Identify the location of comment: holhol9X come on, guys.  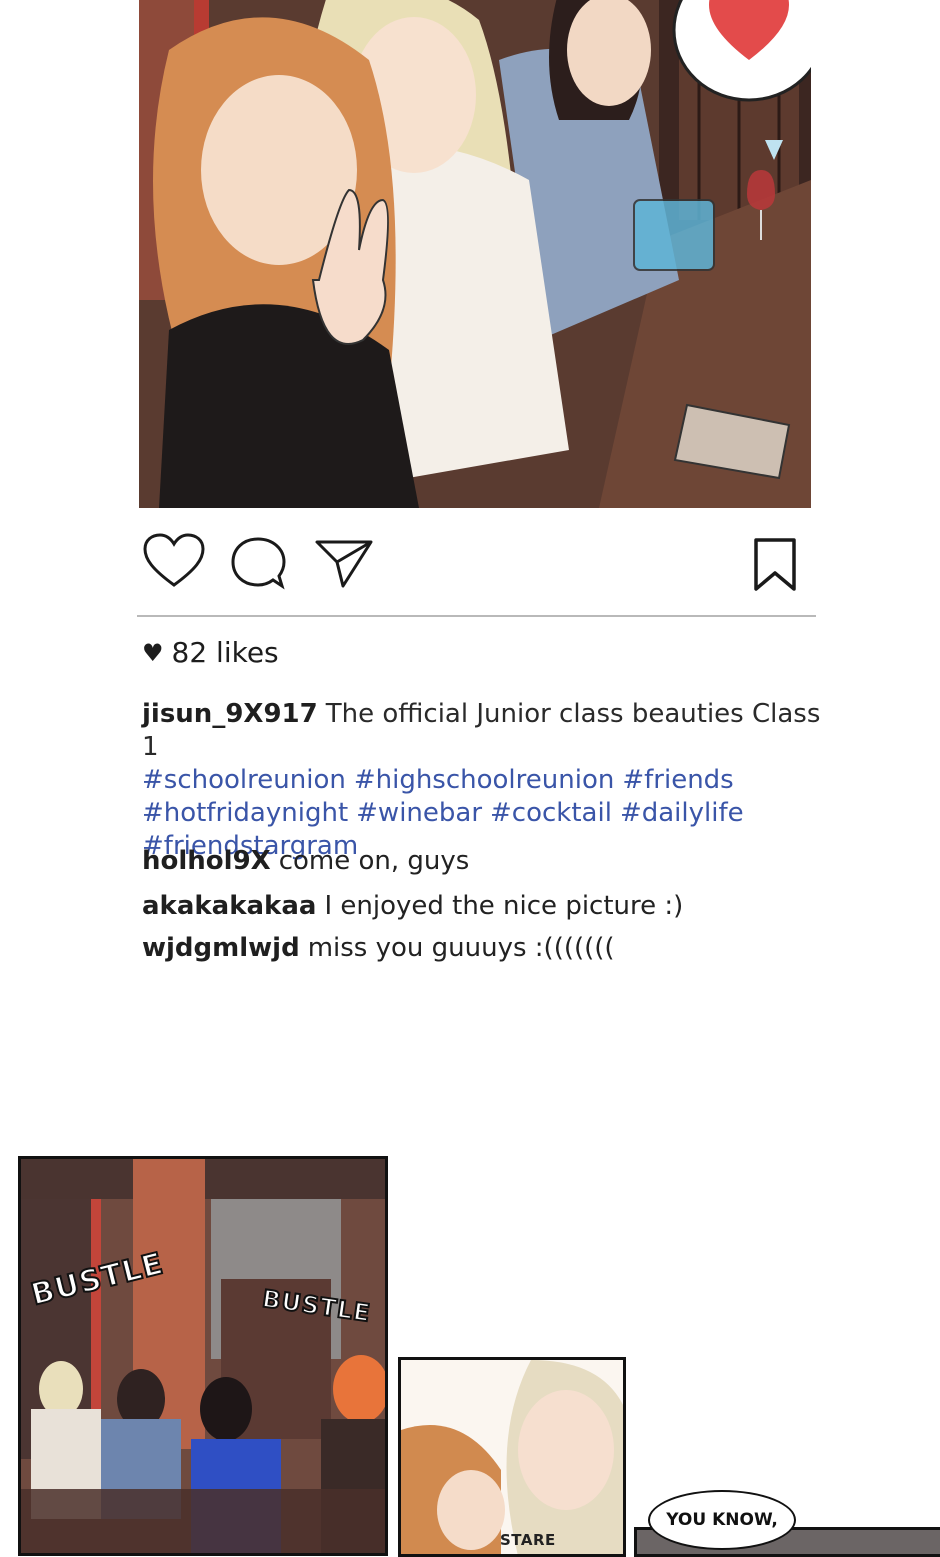
(305, 861).